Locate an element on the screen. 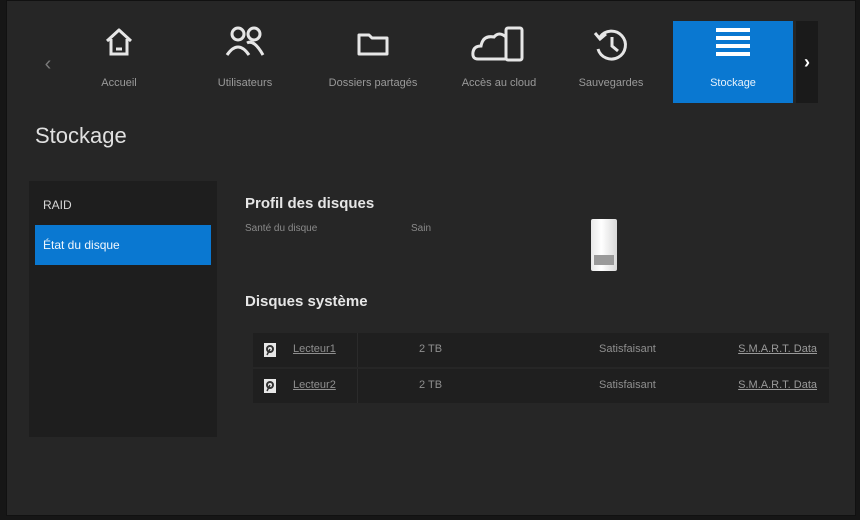 The height and width of the screenshot is (520, 860). tab-acces-cloud: Accès au cloud is located at coordinates (499, 62).